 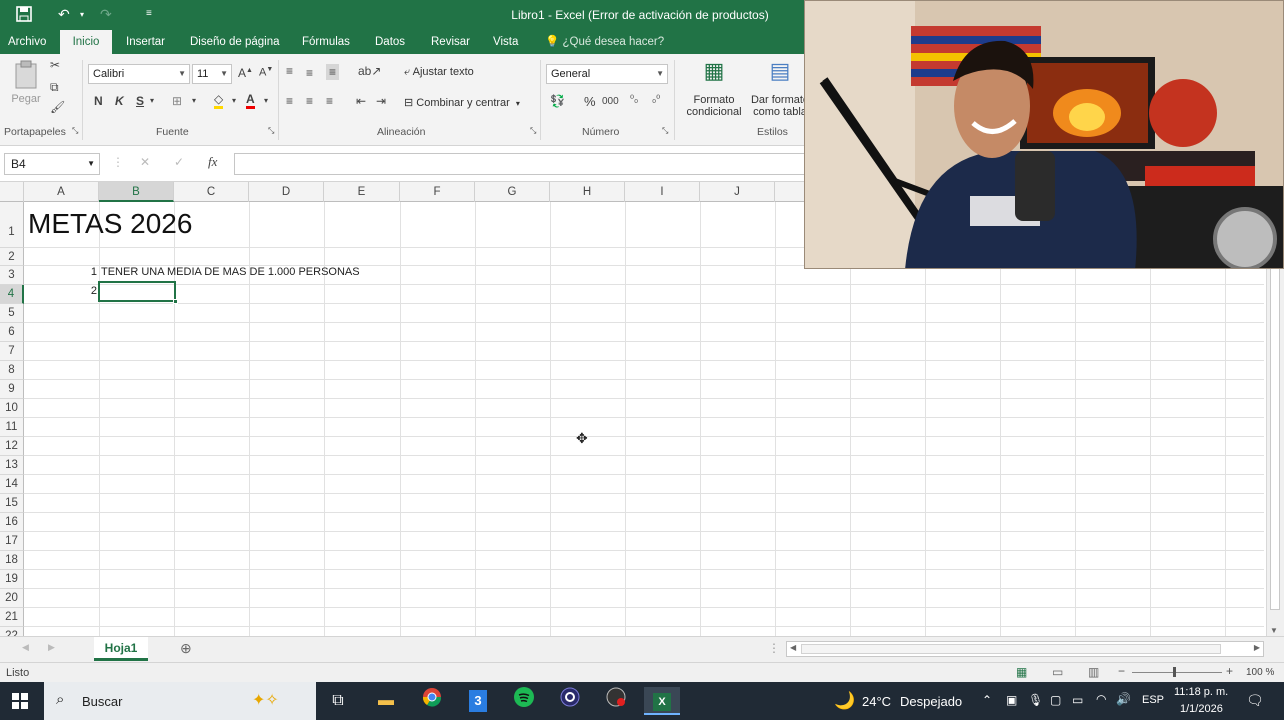 I want to click on cell-a1: METAS 2026, so click(x=110, y=224).